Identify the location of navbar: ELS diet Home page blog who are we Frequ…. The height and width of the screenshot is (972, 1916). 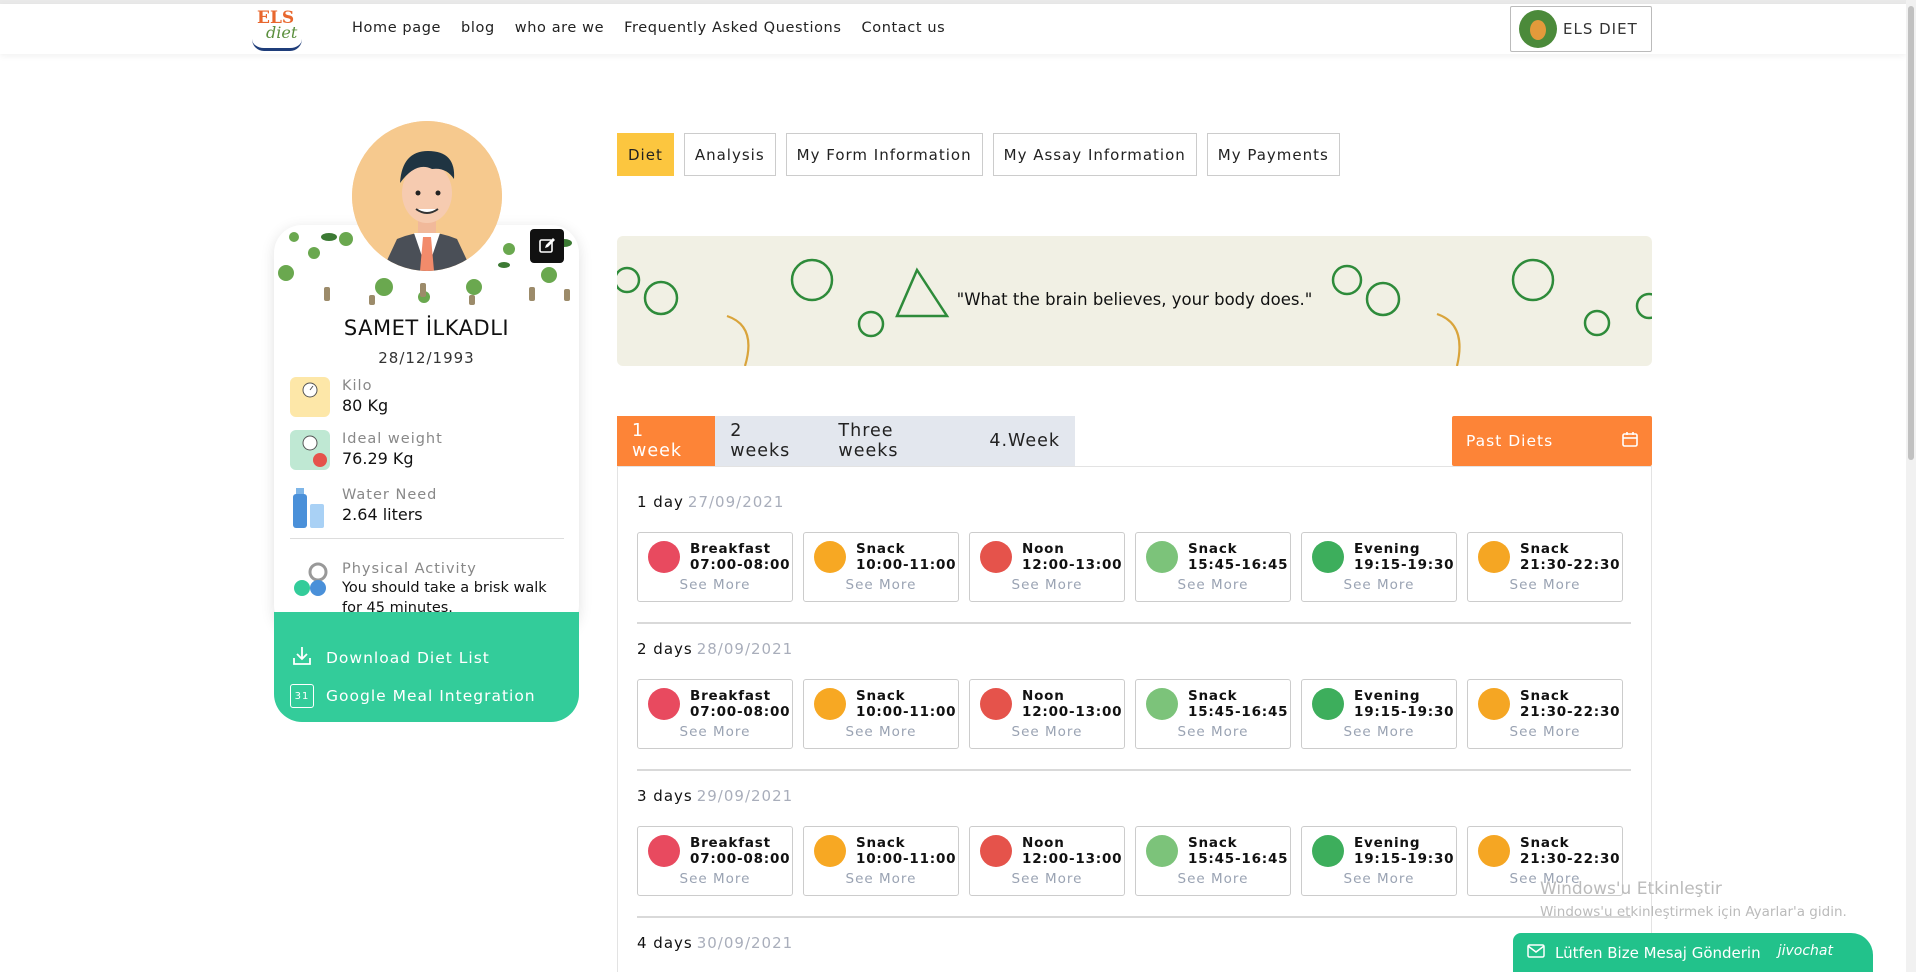
(953, 29).